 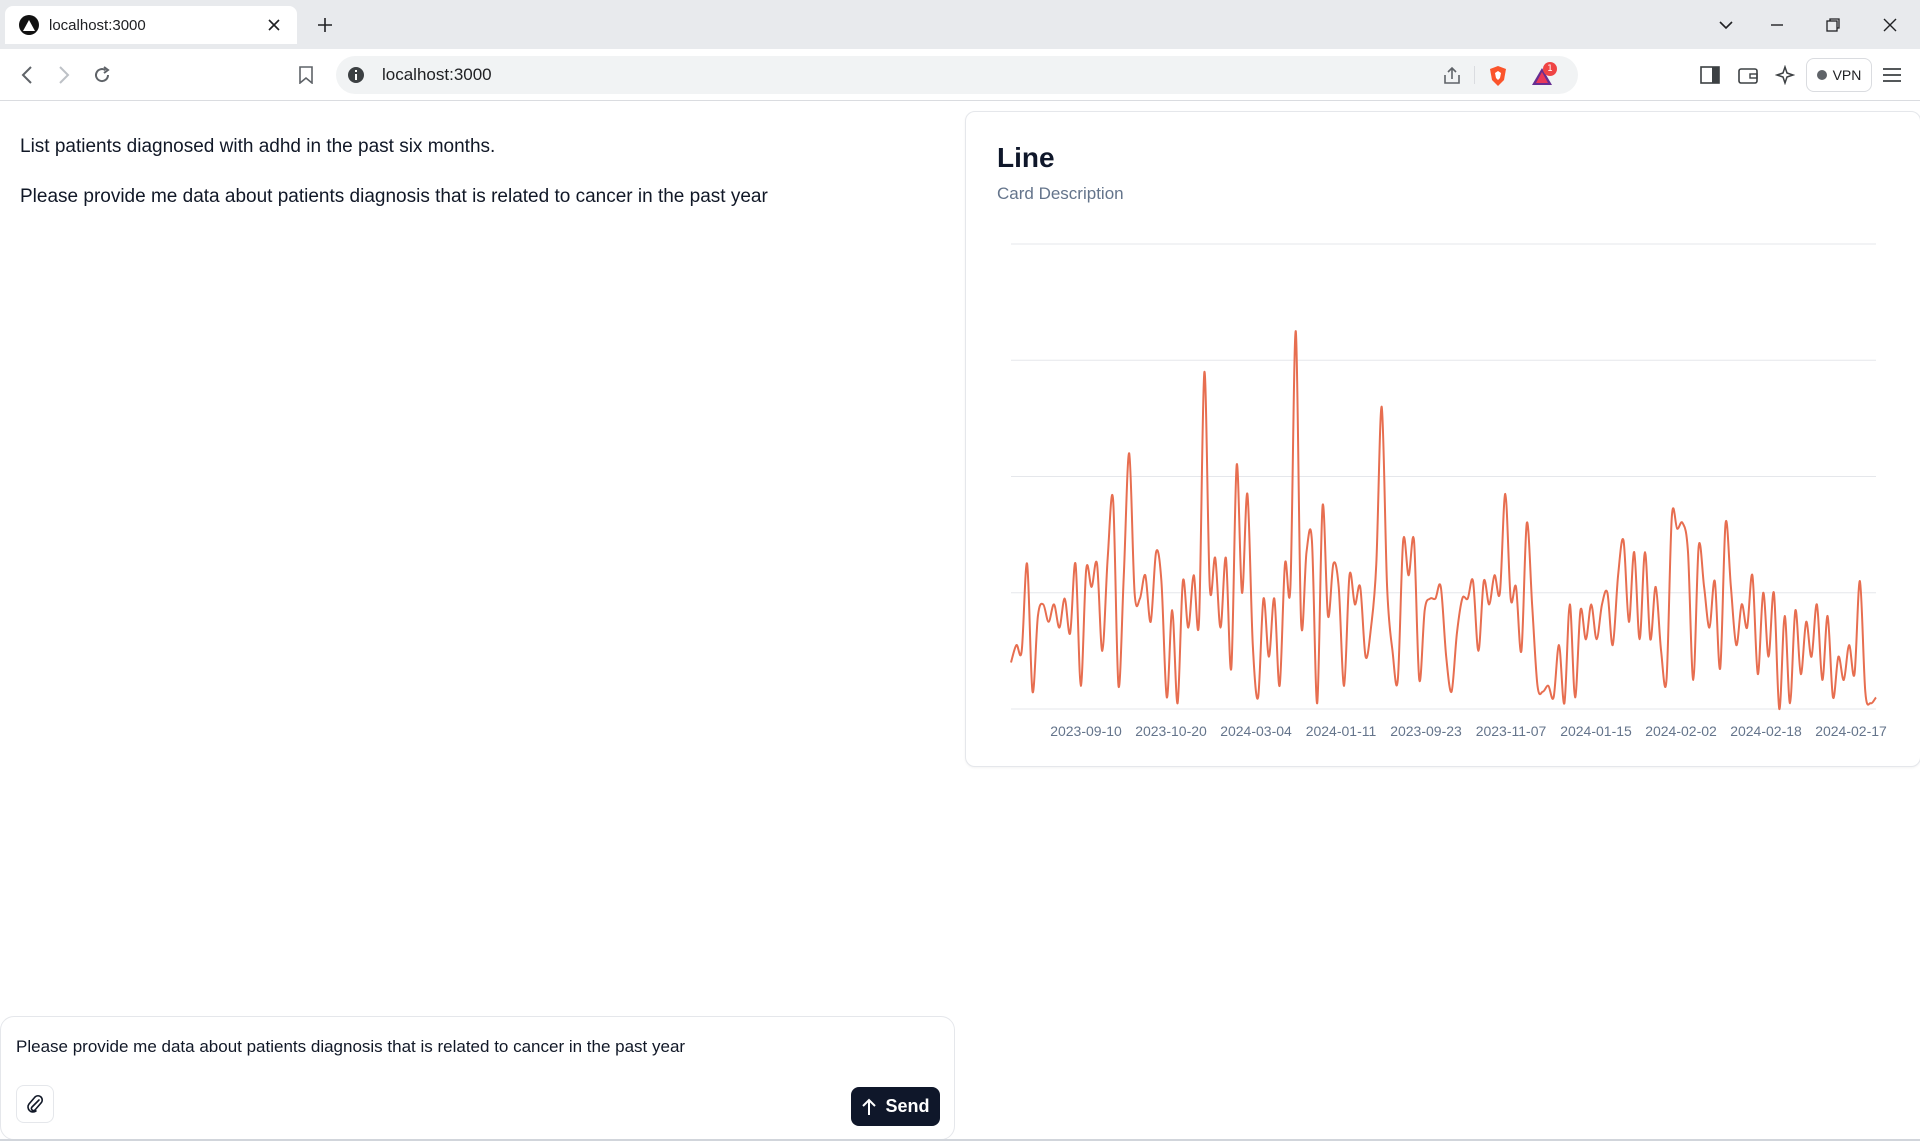 What do you see at coordinates (1821, 75) in the screenshot?
I see `vpn-status-icon` at bounding box center [1821, 75].